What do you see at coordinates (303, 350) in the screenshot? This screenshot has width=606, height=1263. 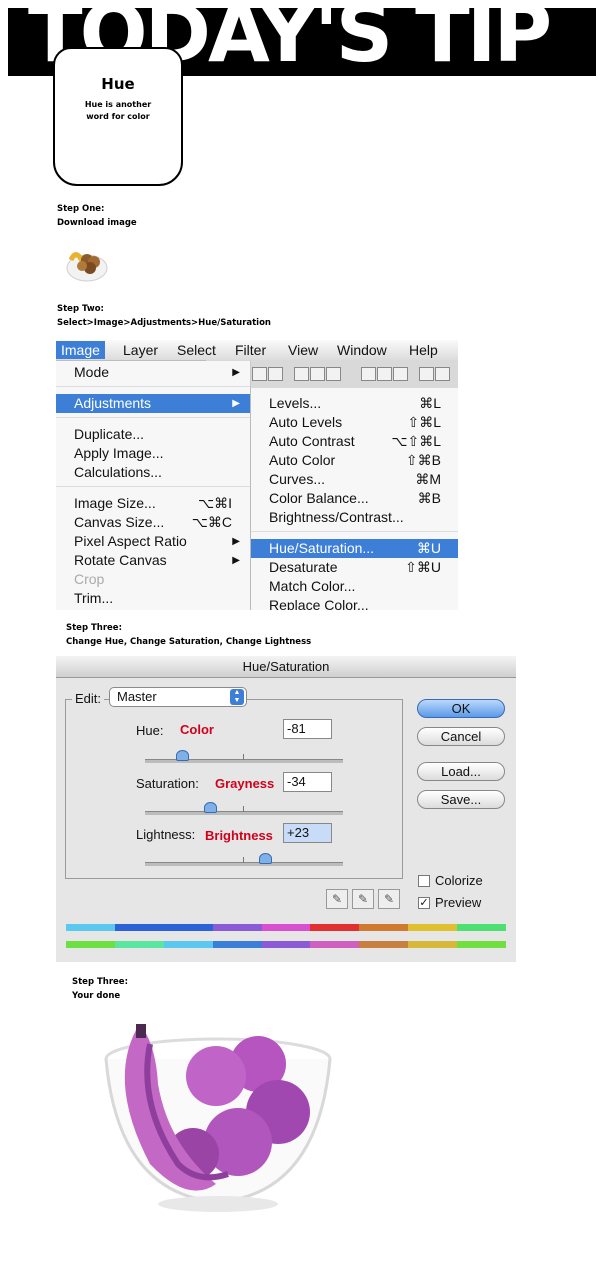 I see `menu-view: View` at bounding box center [303, 350].